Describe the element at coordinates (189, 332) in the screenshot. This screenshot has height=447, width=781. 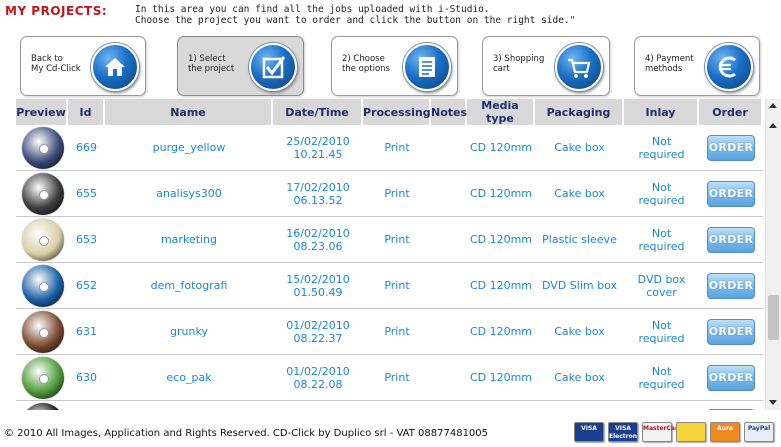
I see `row-name: grunky` at that location.